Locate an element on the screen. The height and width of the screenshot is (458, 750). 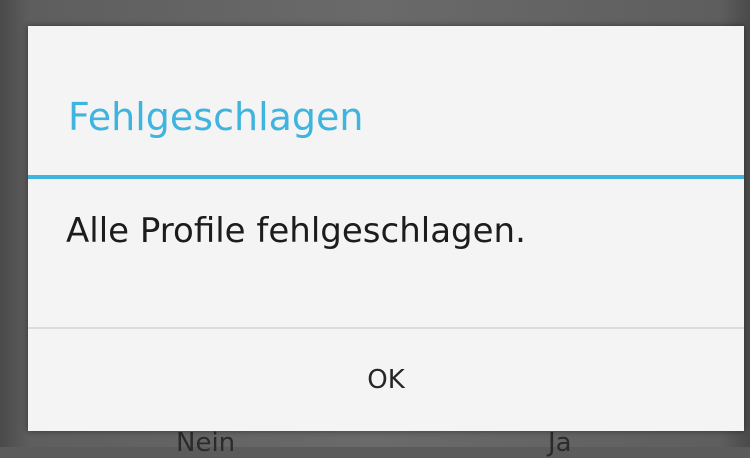
title-divider is located at coordinates (386, 177).